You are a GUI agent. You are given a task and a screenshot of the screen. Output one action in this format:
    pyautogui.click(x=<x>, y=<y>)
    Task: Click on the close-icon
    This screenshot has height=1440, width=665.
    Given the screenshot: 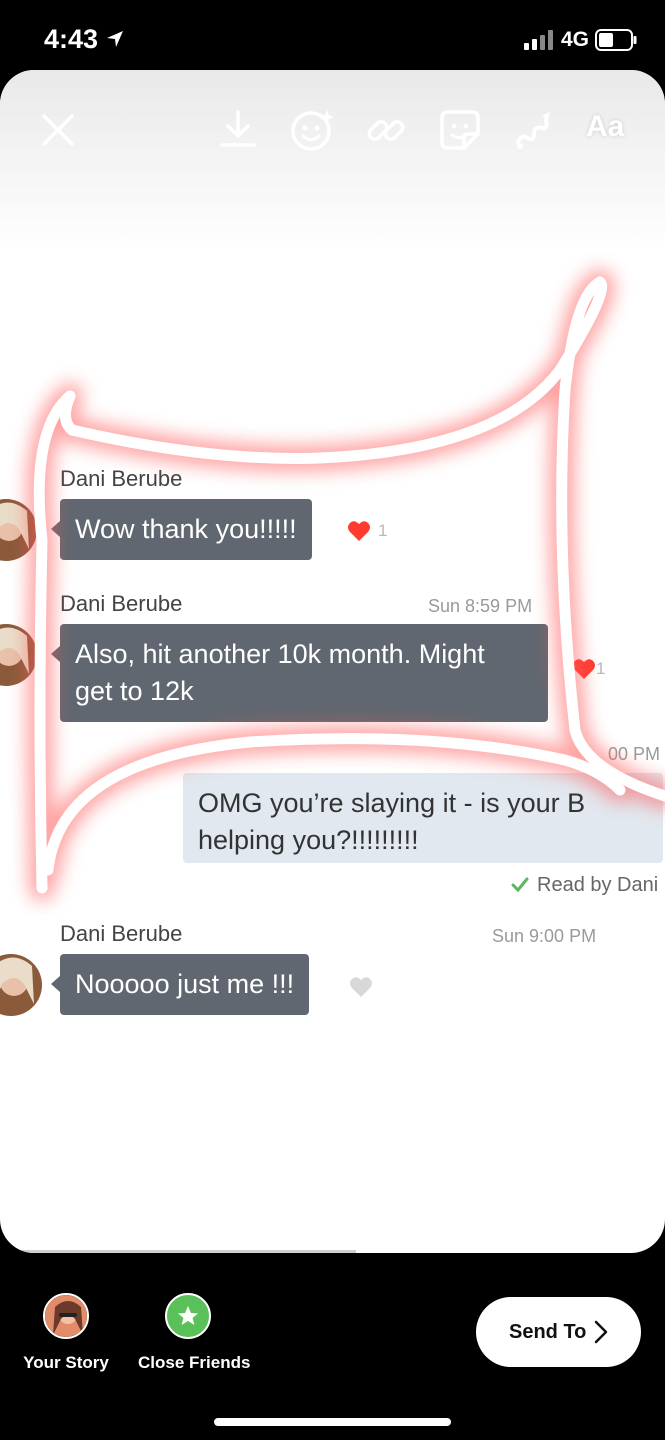 What is the action you would take?
    pyautogui.click(x=58, y=130)
    